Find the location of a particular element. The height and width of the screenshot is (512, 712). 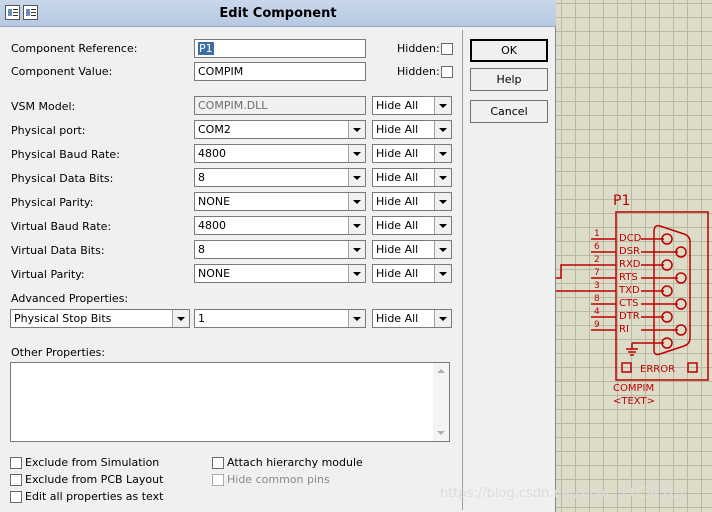

vsm-model-input: COMPIM.DLL is located at coordinates (280, 105).